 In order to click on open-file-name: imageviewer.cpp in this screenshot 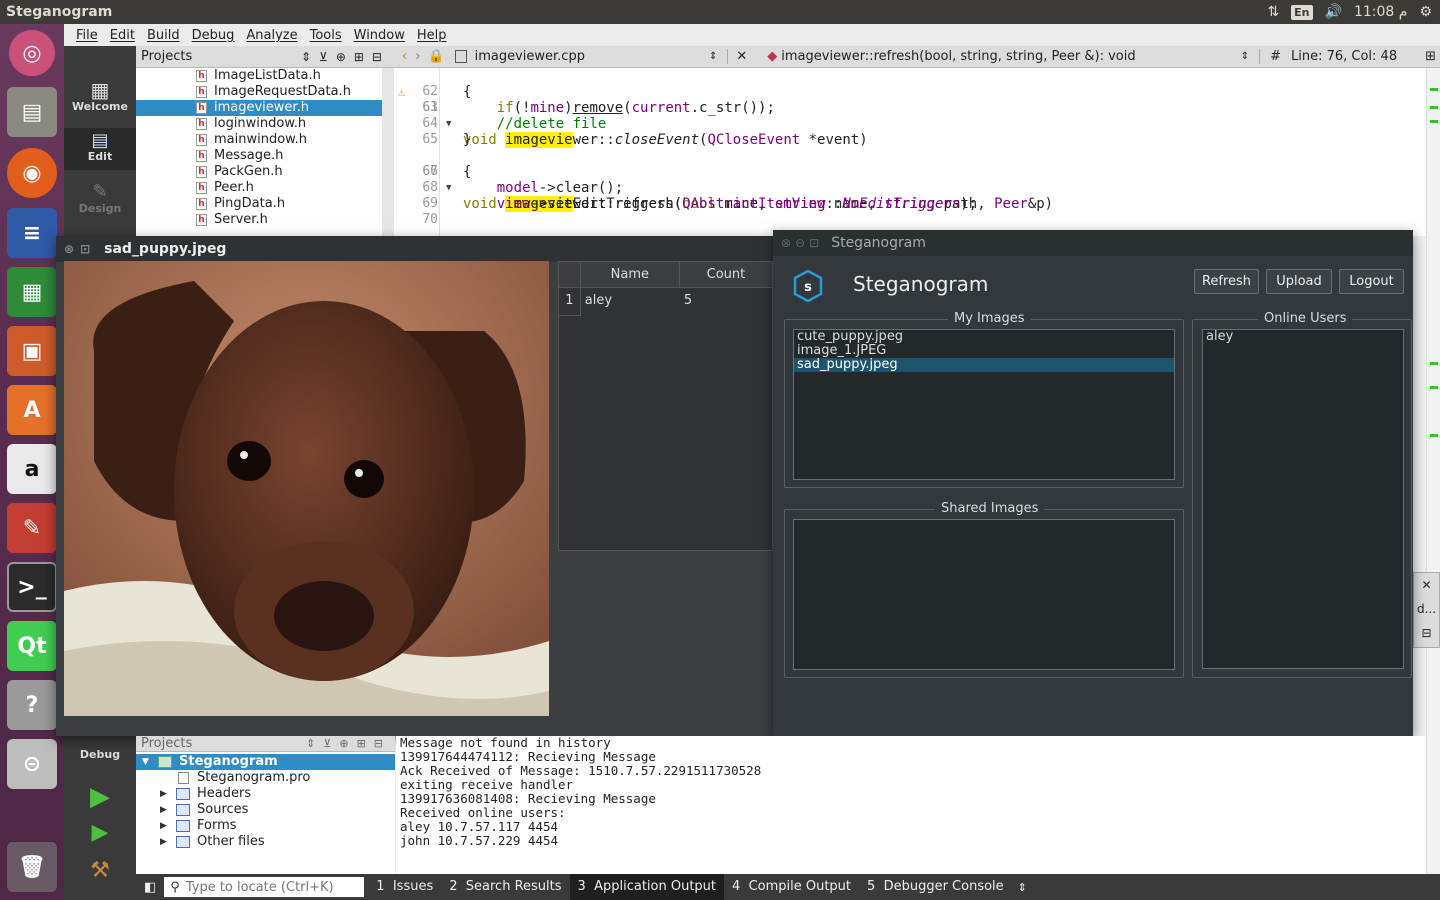, I will do `click(530, 56)`.